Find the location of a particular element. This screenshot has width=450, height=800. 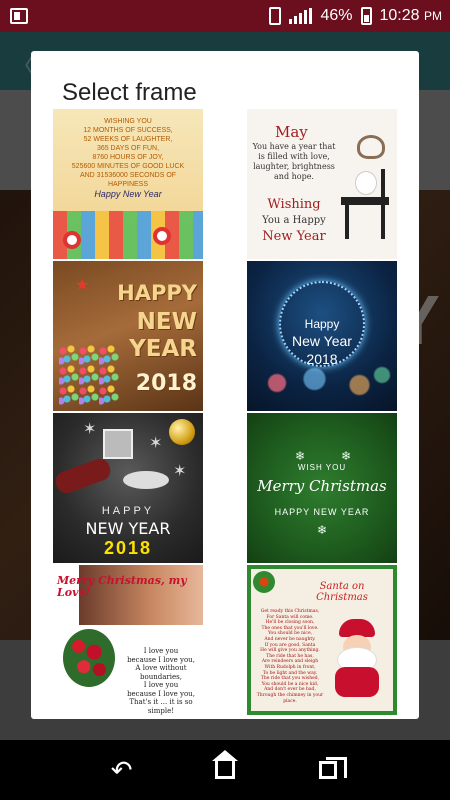

dialog-title: Select frame is located at coordinates (129, 92).